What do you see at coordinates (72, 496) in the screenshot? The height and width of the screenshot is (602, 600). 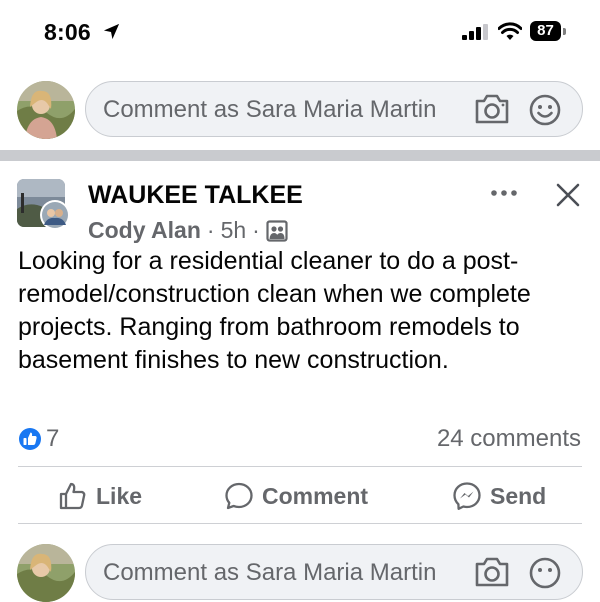 I see `thumbs-up-icon` at bounding box center [72, 496].